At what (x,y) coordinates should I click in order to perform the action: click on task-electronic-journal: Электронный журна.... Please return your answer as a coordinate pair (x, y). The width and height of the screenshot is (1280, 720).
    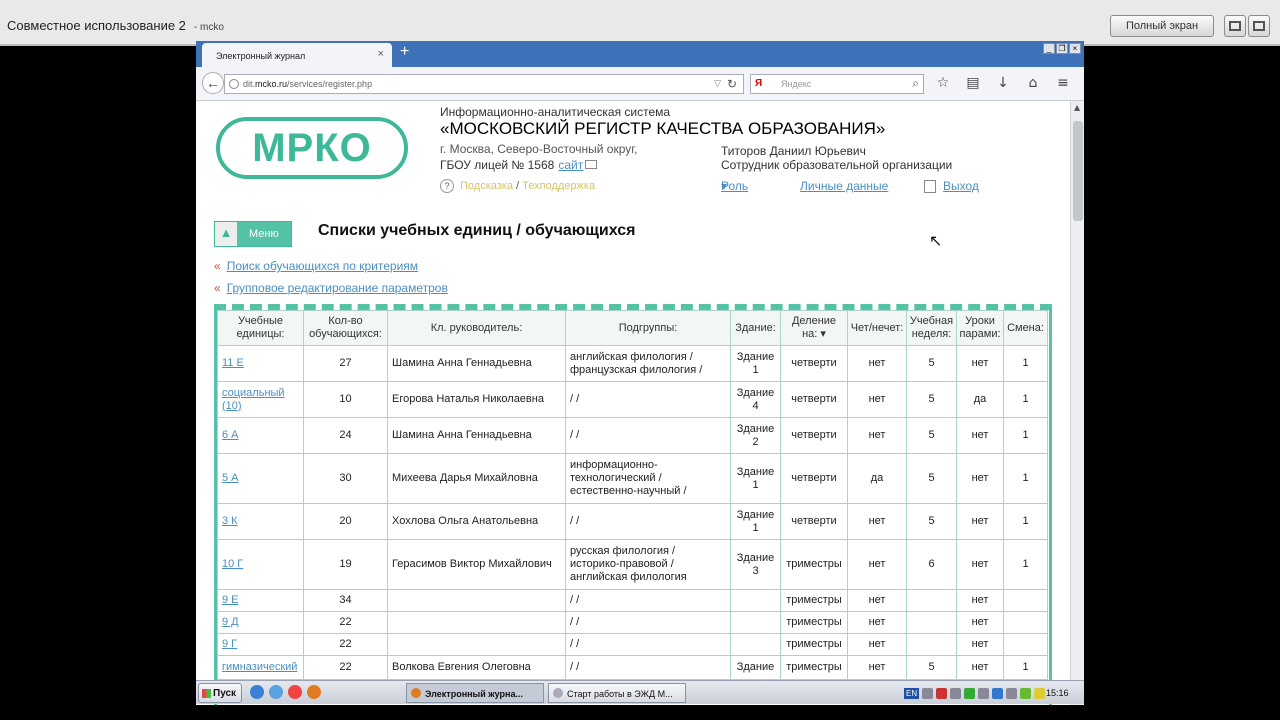
    Looking at the image, I should click on (475, 693).